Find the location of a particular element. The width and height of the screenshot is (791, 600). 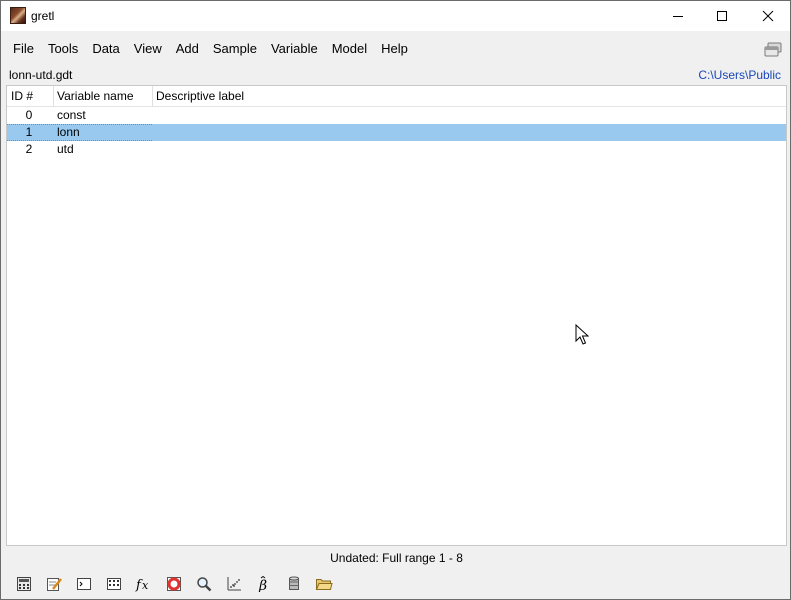

maximize-icon is located at coordinates (722, 16).